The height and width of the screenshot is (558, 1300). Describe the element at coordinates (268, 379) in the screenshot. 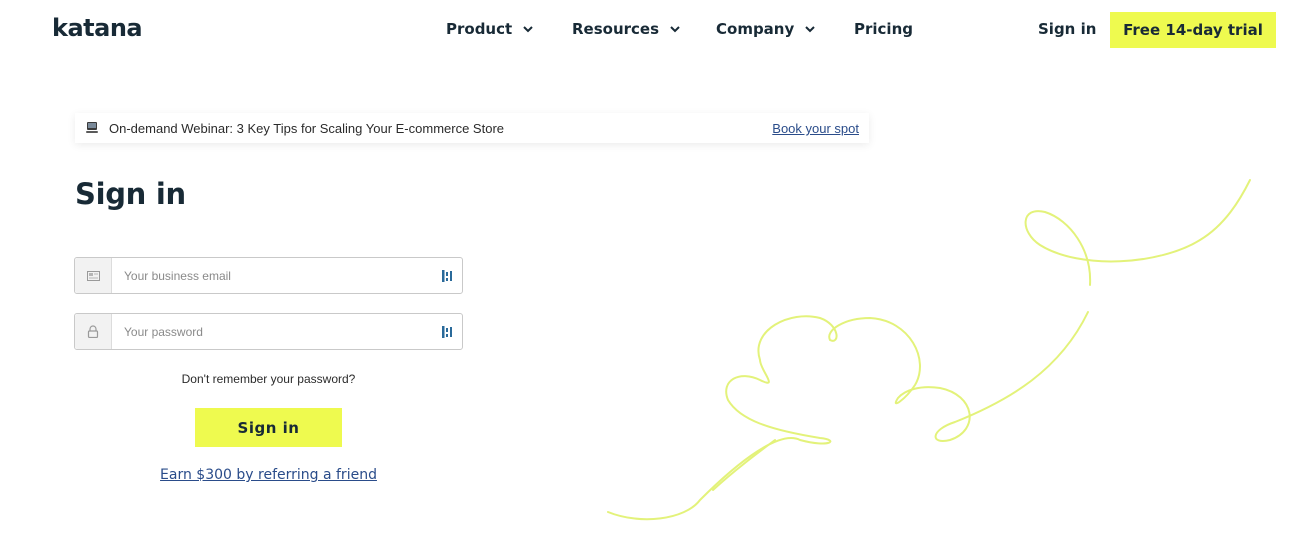

I see `forgot-password-link: Don't remember your password?` at that location.